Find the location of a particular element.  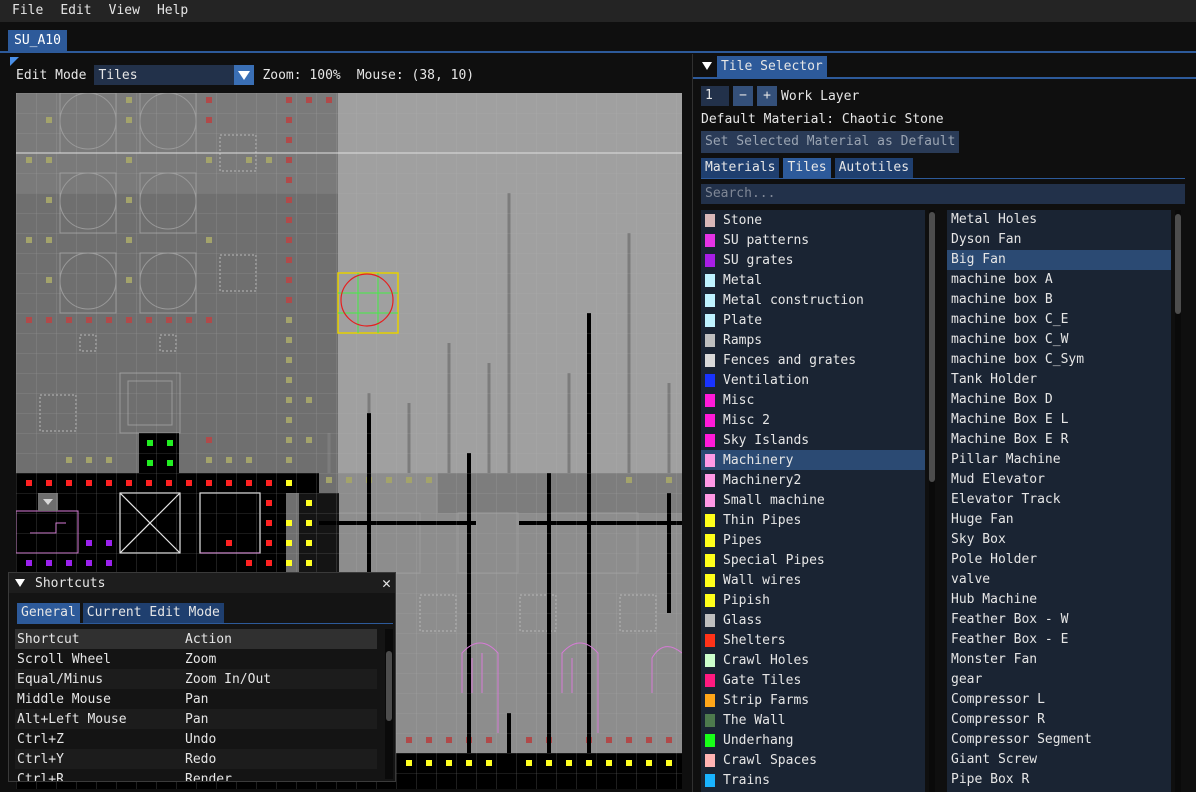

table-row: Ctrl+Y Redo is located at coordinates (196, 759).